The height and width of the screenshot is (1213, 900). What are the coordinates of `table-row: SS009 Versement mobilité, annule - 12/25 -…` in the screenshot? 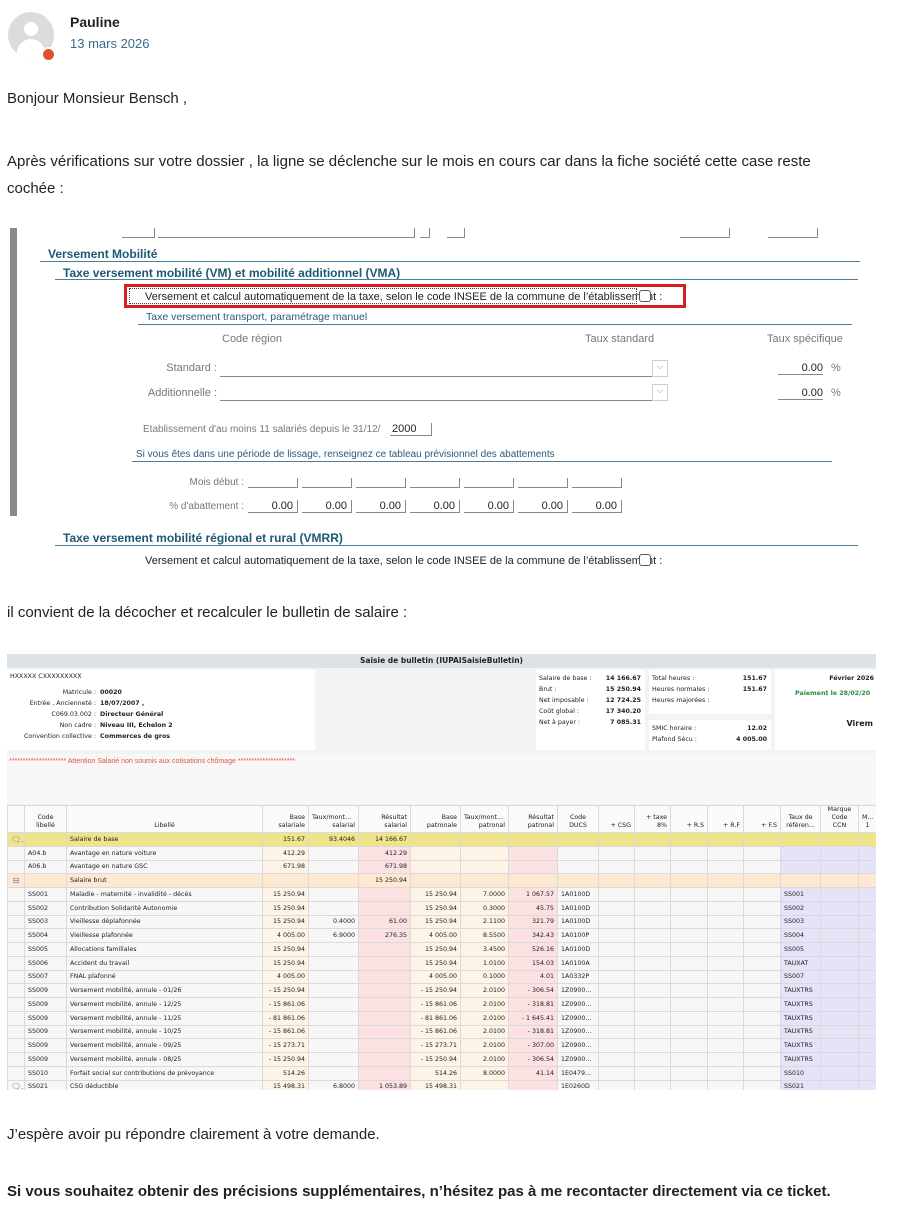 It's located at (441, 1004).